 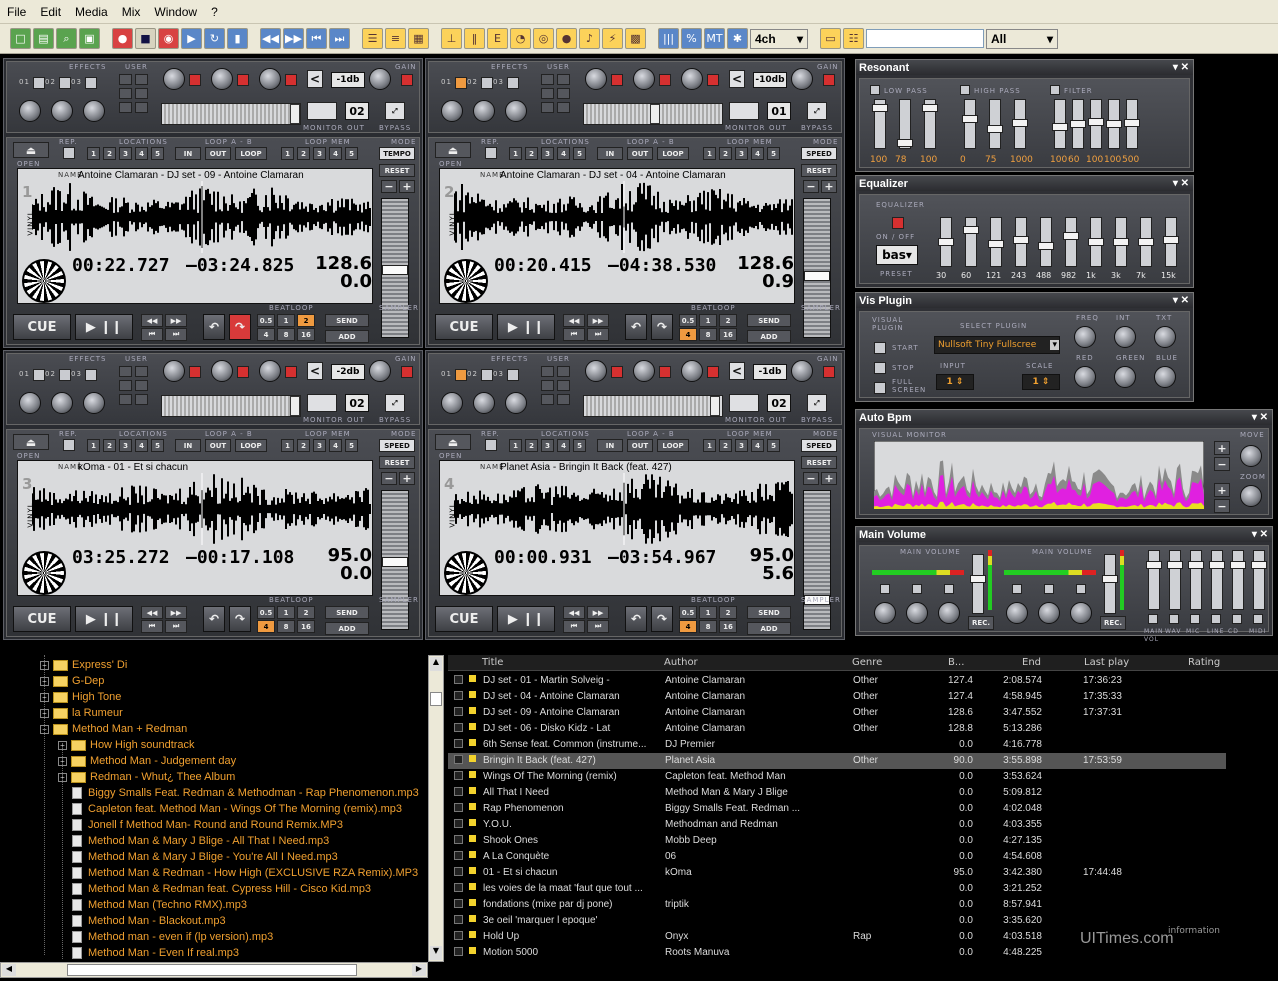 What do you see at coordinates (251, 153) in the screenshot?
I see `loop-button: LOOP` at bounding box center [251, 153].